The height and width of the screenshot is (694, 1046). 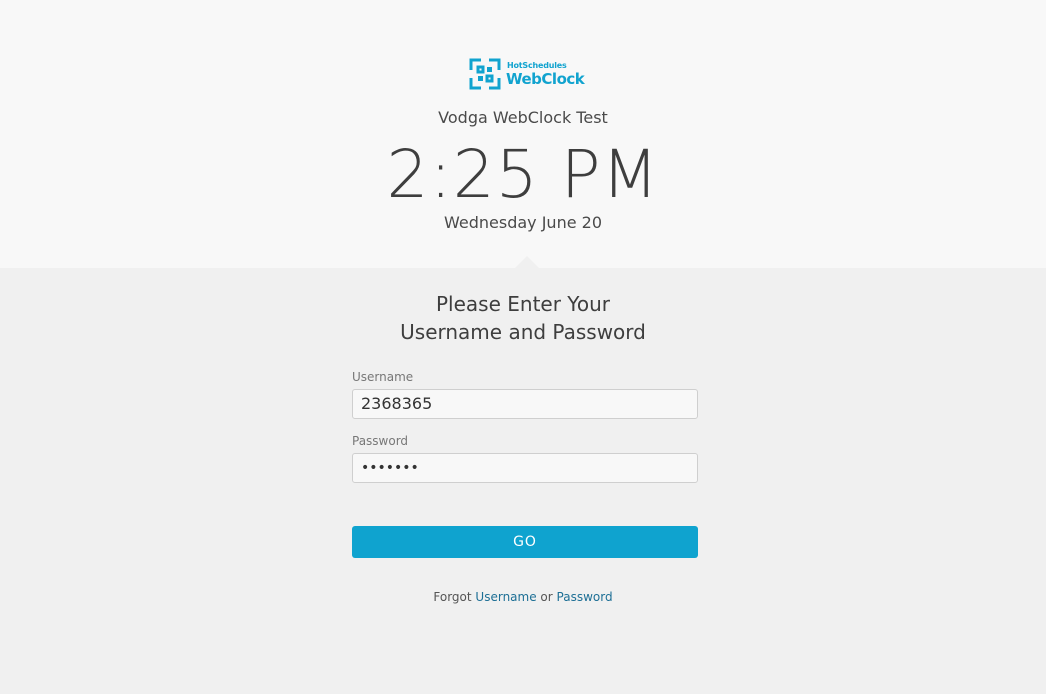 What do you see at coordinates (546, 597) in the screenshot?
I see `forgot-or: or` at bounding box center [546, 597].